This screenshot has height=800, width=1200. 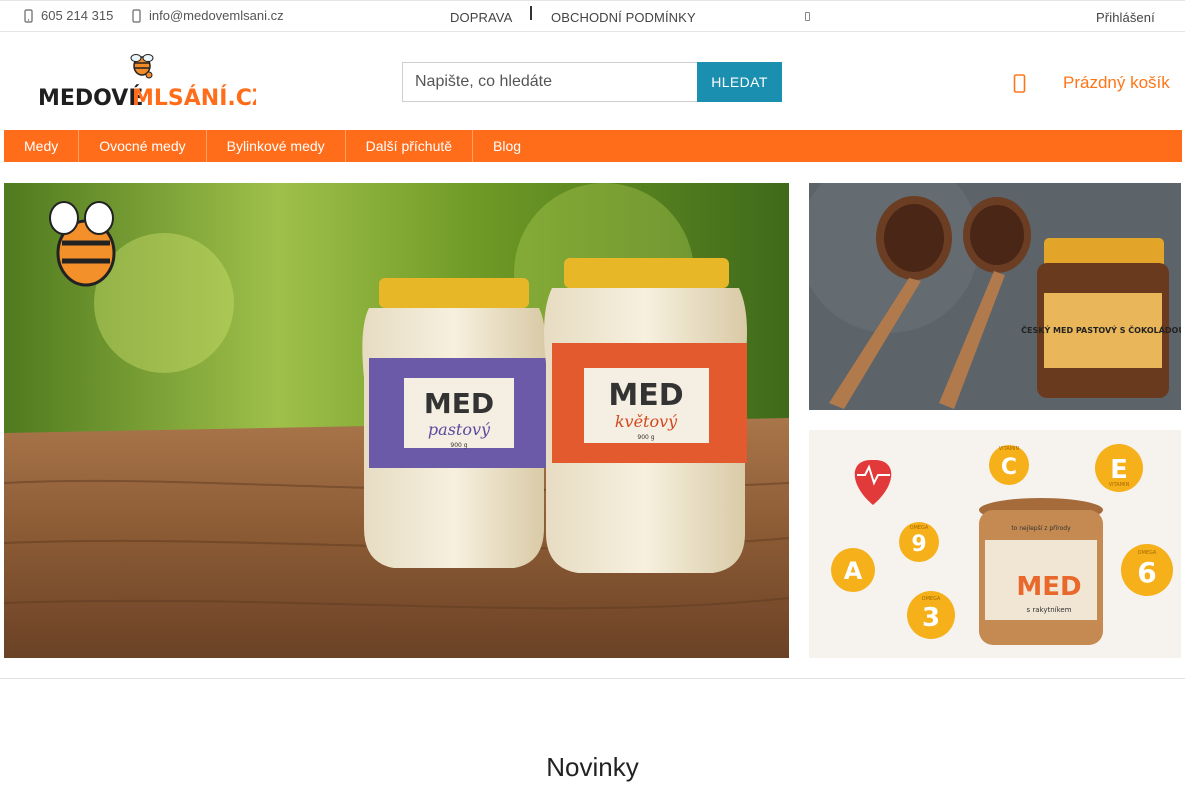 I want to click on nav-item-bylinkove-medy: Bylinkové medy, so click(x=276, y=146).